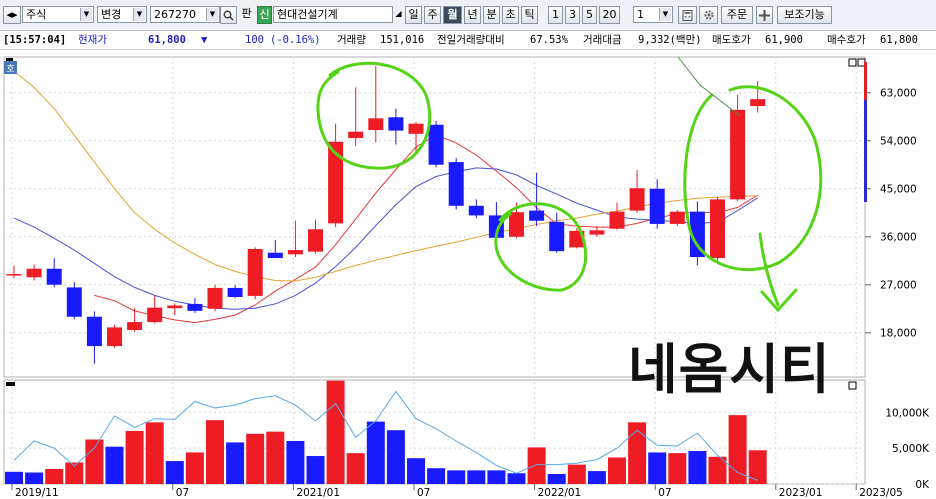 This screenshot has height=499, width=936. What do you see at coordinates (185, 14) in the screenshot?
I see `stock-code-input: 267270 ▼` at bounding box center [185, 14].